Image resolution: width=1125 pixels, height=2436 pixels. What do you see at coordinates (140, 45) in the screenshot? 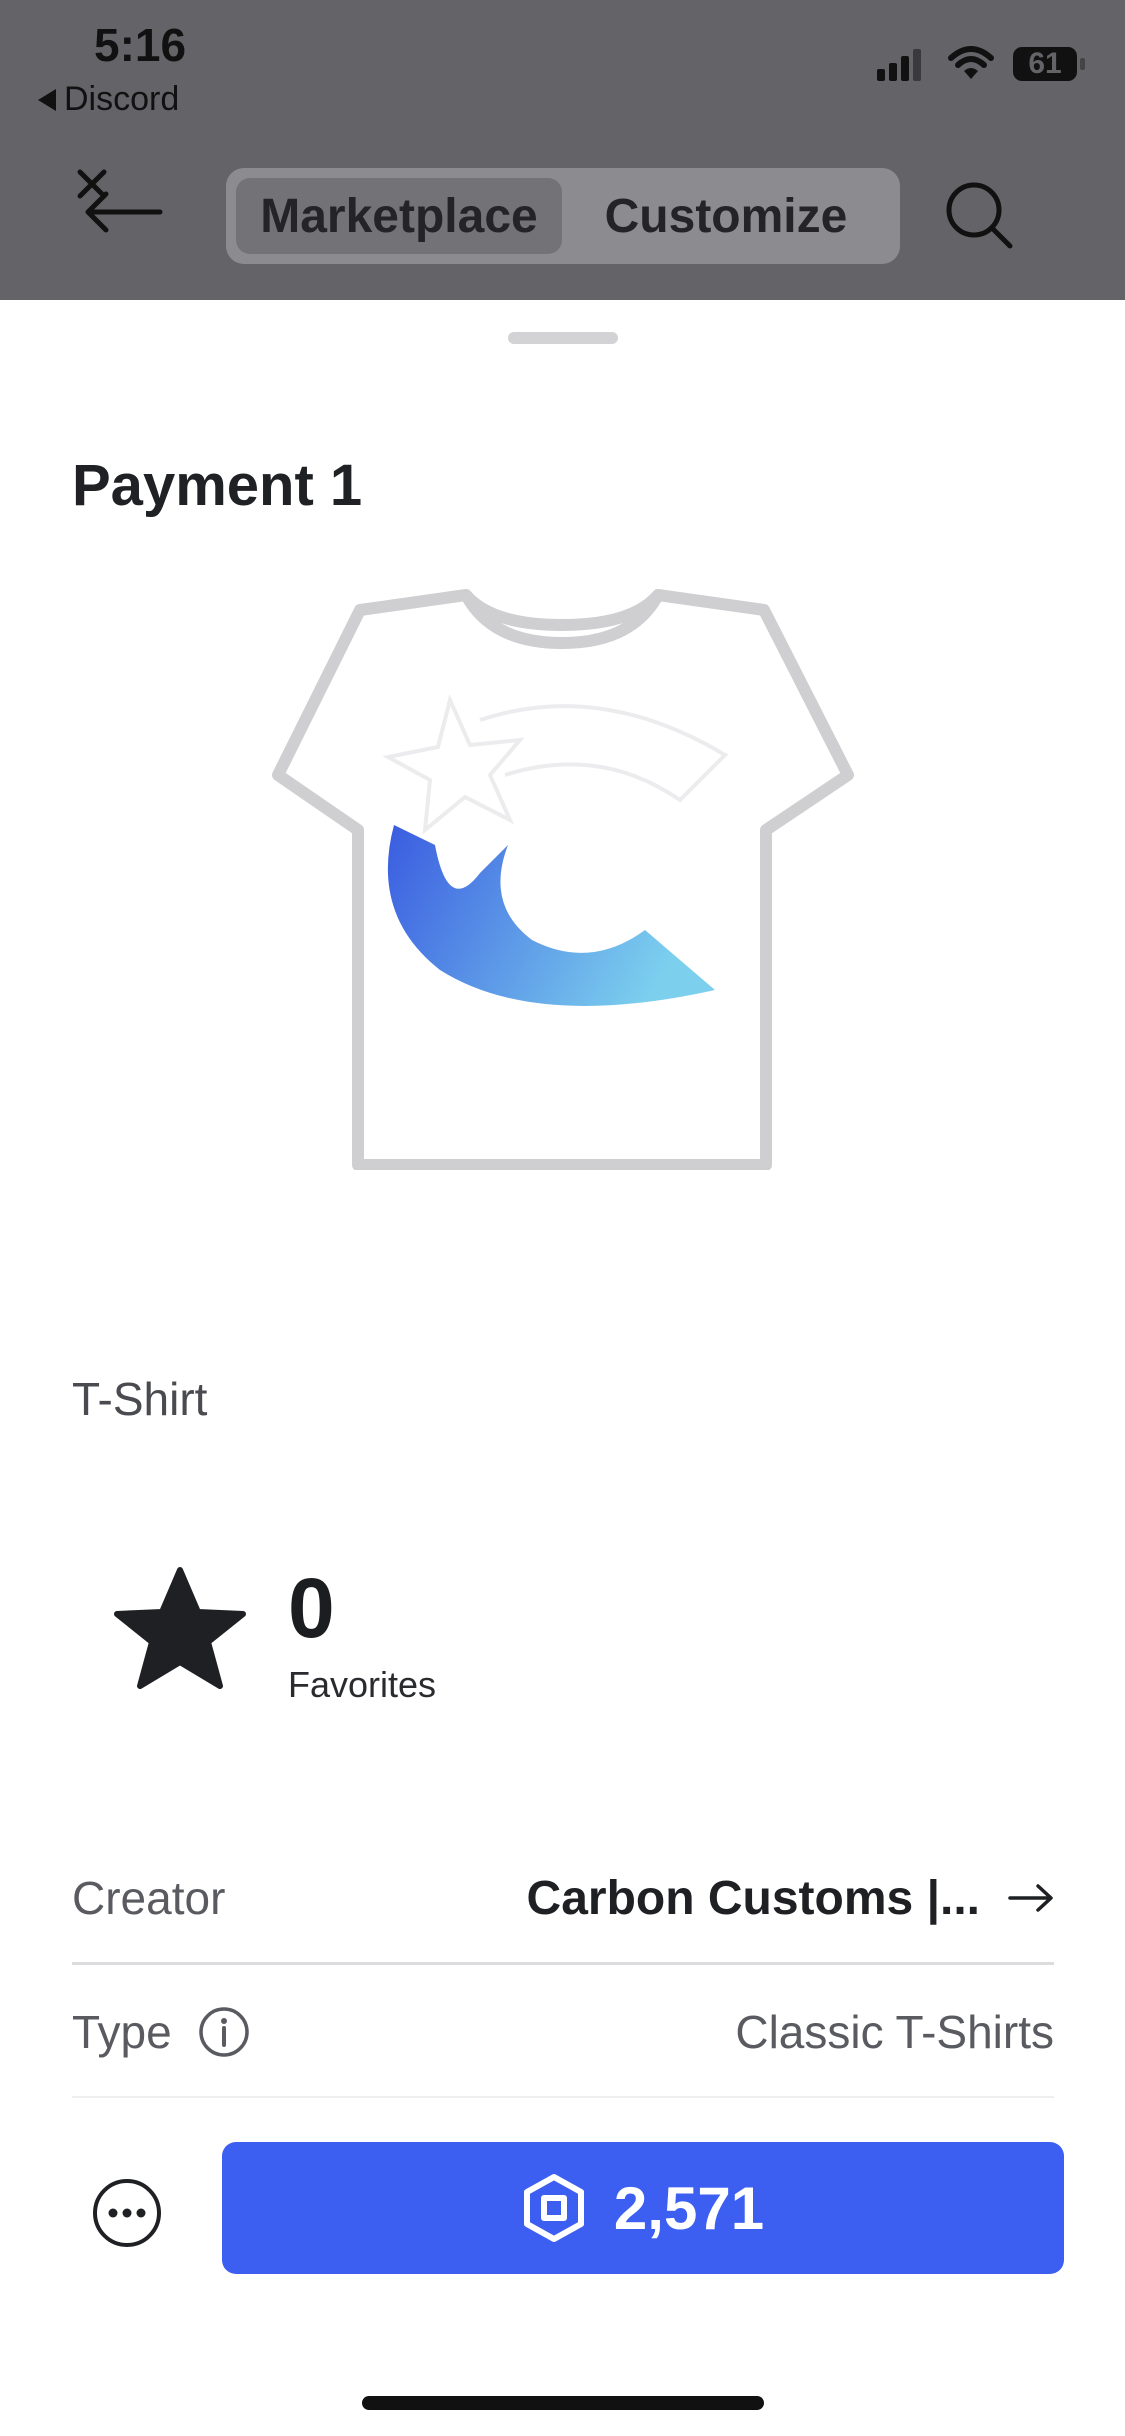
I see `status-time: 5:16` at bounding box center [140, 45].